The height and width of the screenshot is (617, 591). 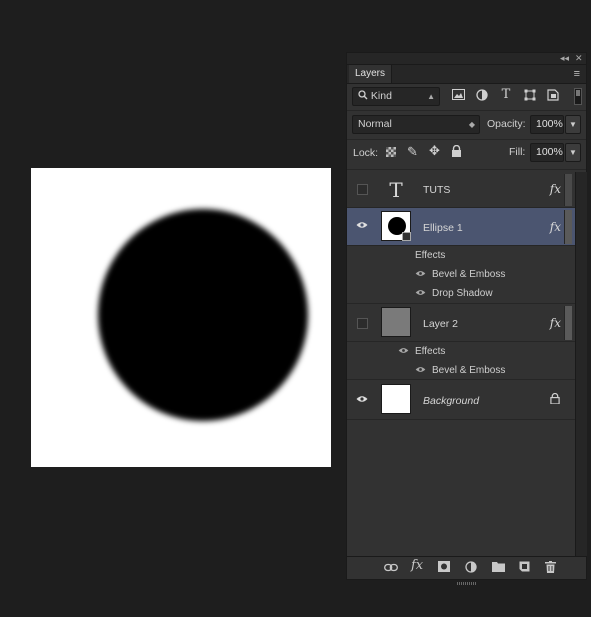 What do you see at coordinates (458, 96) in the screenshot?
I see `filter-pixel-icon` at bounding box center [458, 96].